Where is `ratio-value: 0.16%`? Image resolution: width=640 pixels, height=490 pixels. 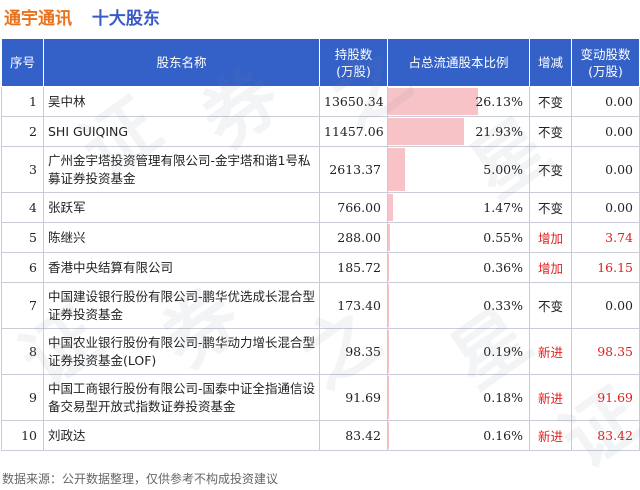
ratio-value: 0.16% is located at coordinates (503, 435).